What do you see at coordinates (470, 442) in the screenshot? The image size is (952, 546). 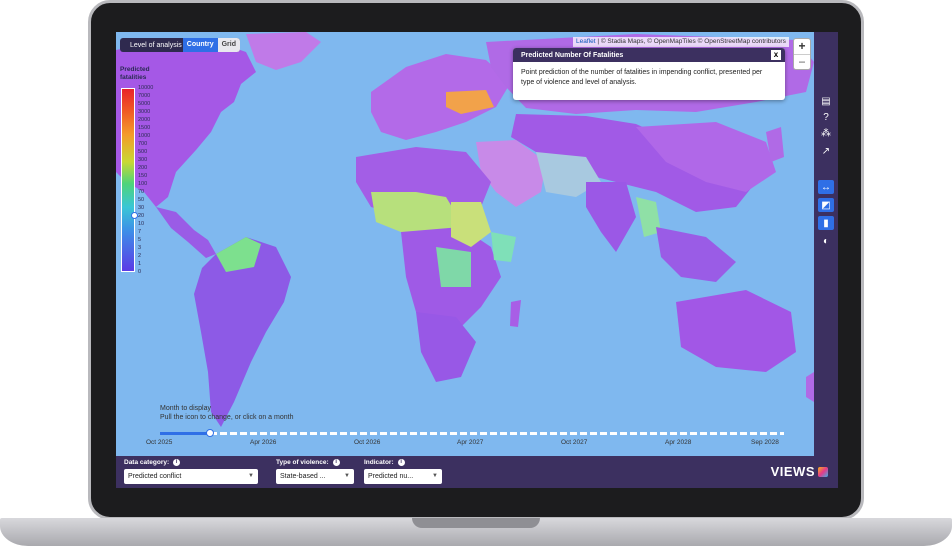 I see `timeline-tick-label: Apr 2027` at bounding box center [470, 442].